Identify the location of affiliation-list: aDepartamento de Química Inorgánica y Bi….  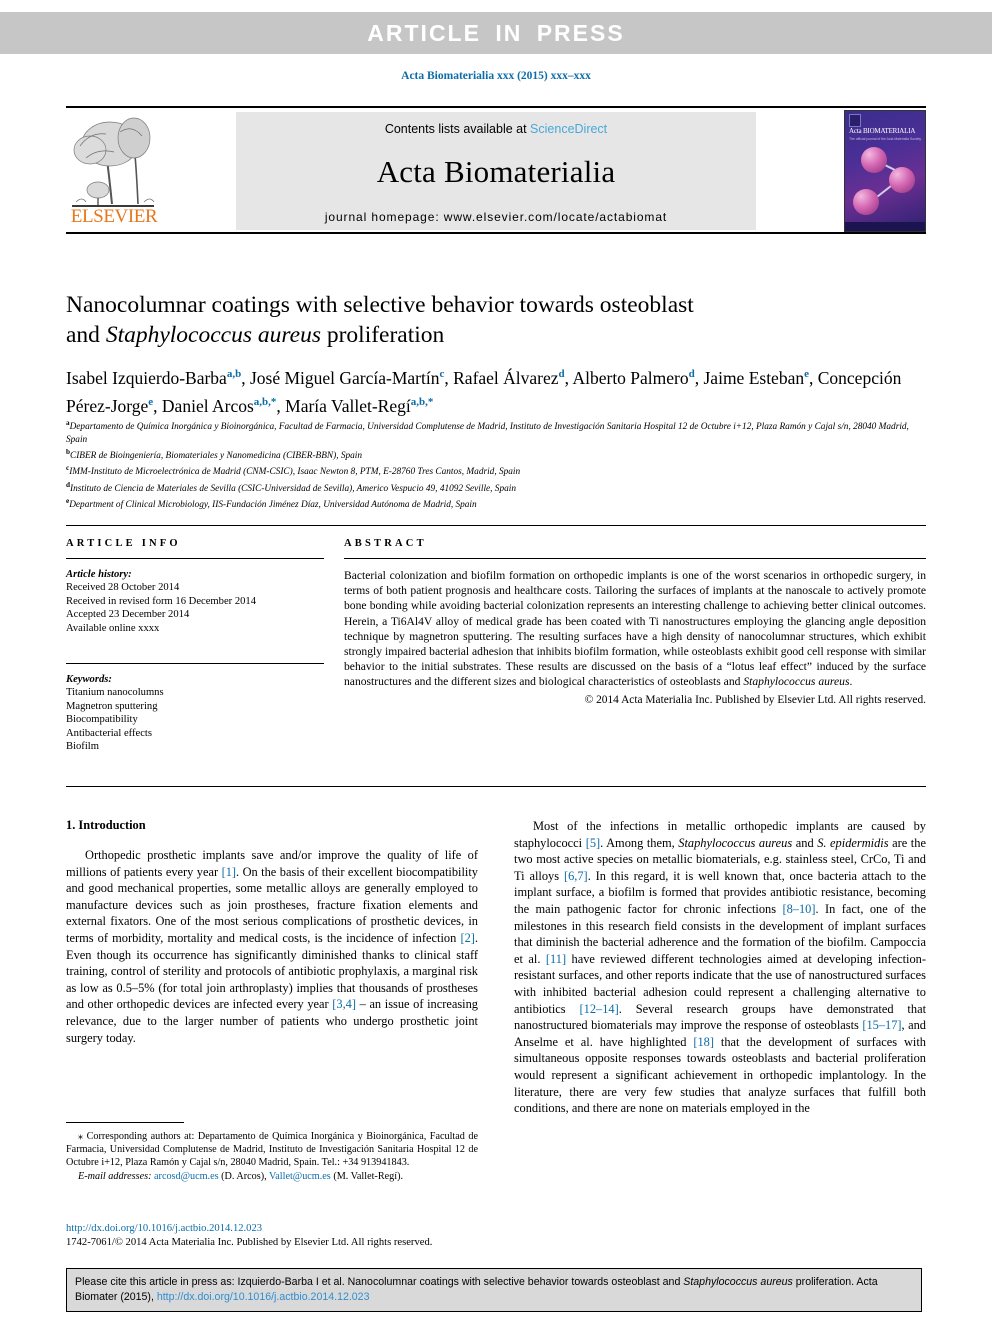
(497, 464).